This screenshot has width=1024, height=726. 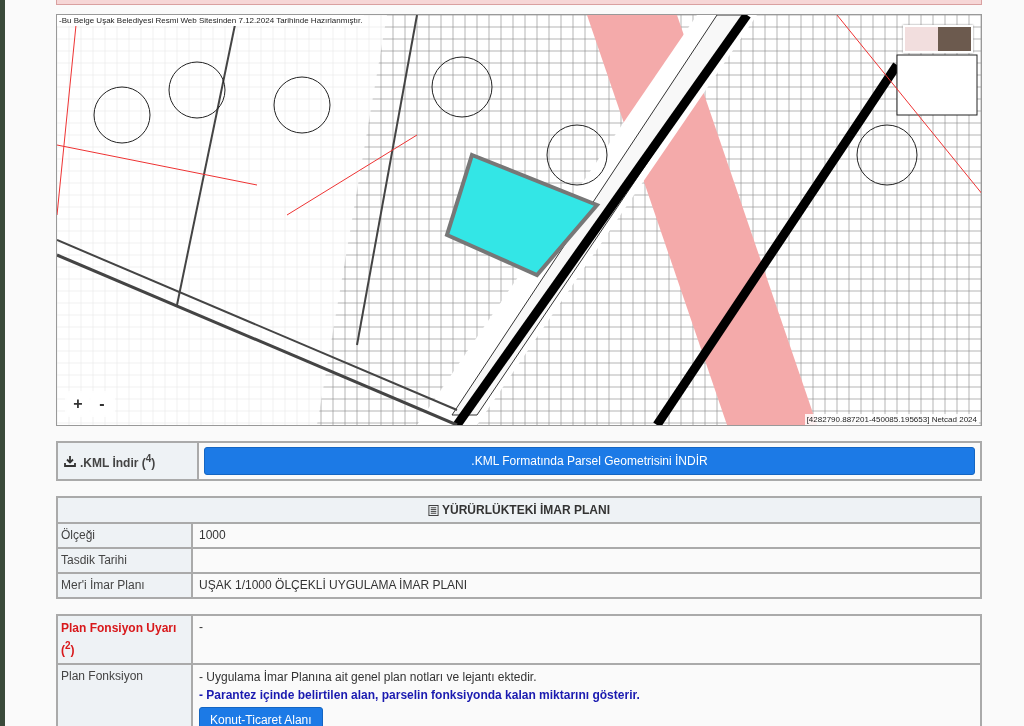 I want to click on value-cell-text: UŞAK 1/1000 ÖLÇEKLİ UYGULAMA İMAR PLANI, so click(x=333, y=585).